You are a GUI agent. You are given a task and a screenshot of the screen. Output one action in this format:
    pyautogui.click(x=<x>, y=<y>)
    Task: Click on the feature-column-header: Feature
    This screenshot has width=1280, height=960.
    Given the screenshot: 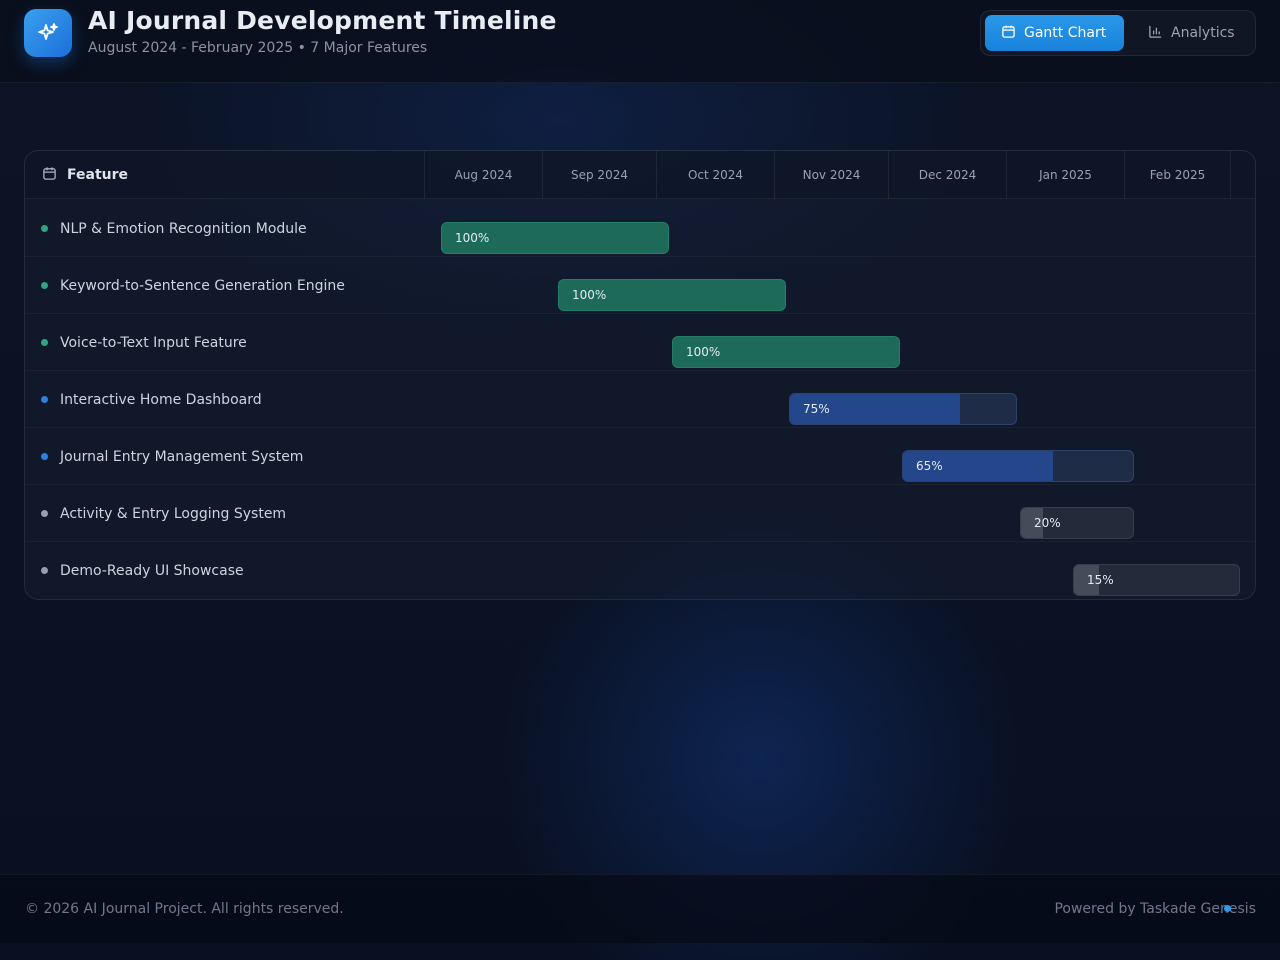 What is the action you would take?
    pyautogui.click(x=225, y=175)
    